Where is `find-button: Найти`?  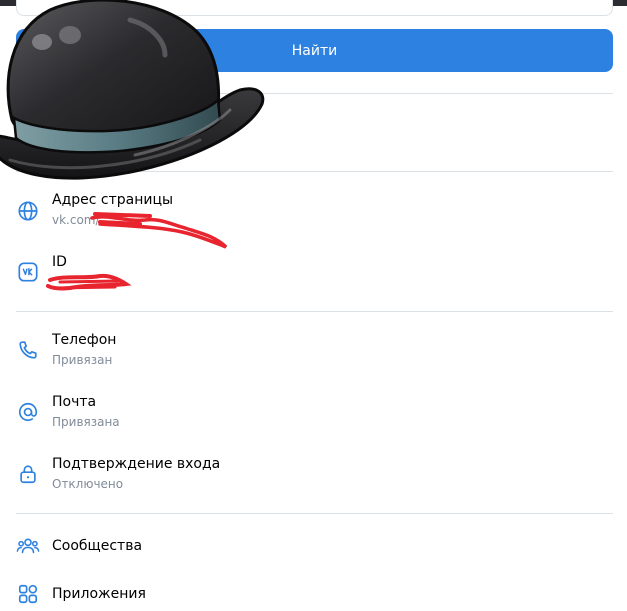 find-button: Найти is located at coordinates (314, 50).